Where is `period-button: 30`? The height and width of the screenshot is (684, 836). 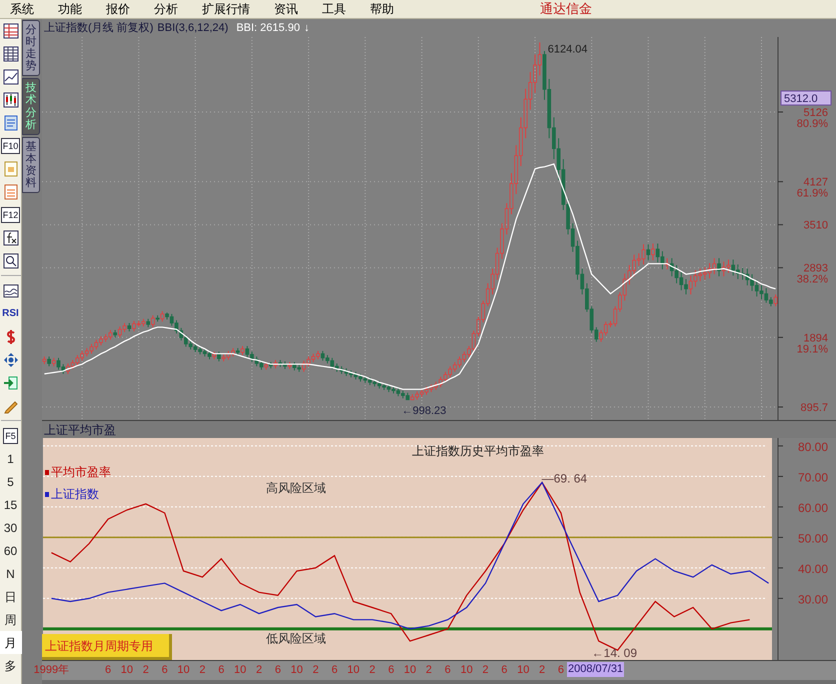
period-button: 30 is located at coordinates (11, 527).